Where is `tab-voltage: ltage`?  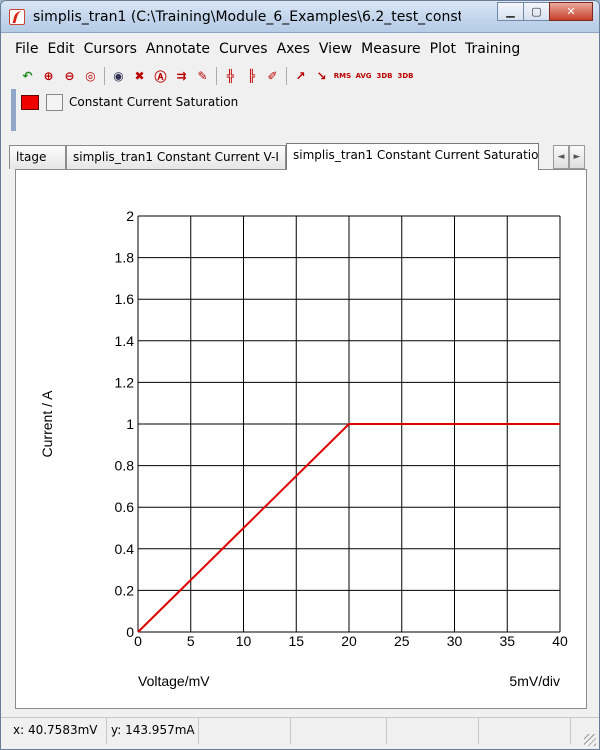
tab-voltage: ltage is located at coordinates (37, 157).